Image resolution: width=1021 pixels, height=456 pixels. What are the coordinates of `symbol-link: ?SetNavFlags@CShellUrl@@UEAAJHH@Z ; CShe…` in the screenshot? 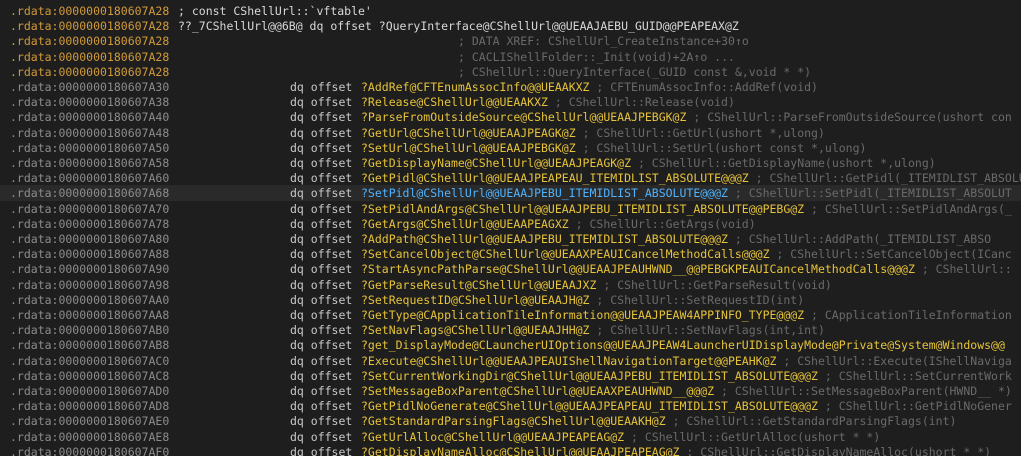 It's located at (593, 330).